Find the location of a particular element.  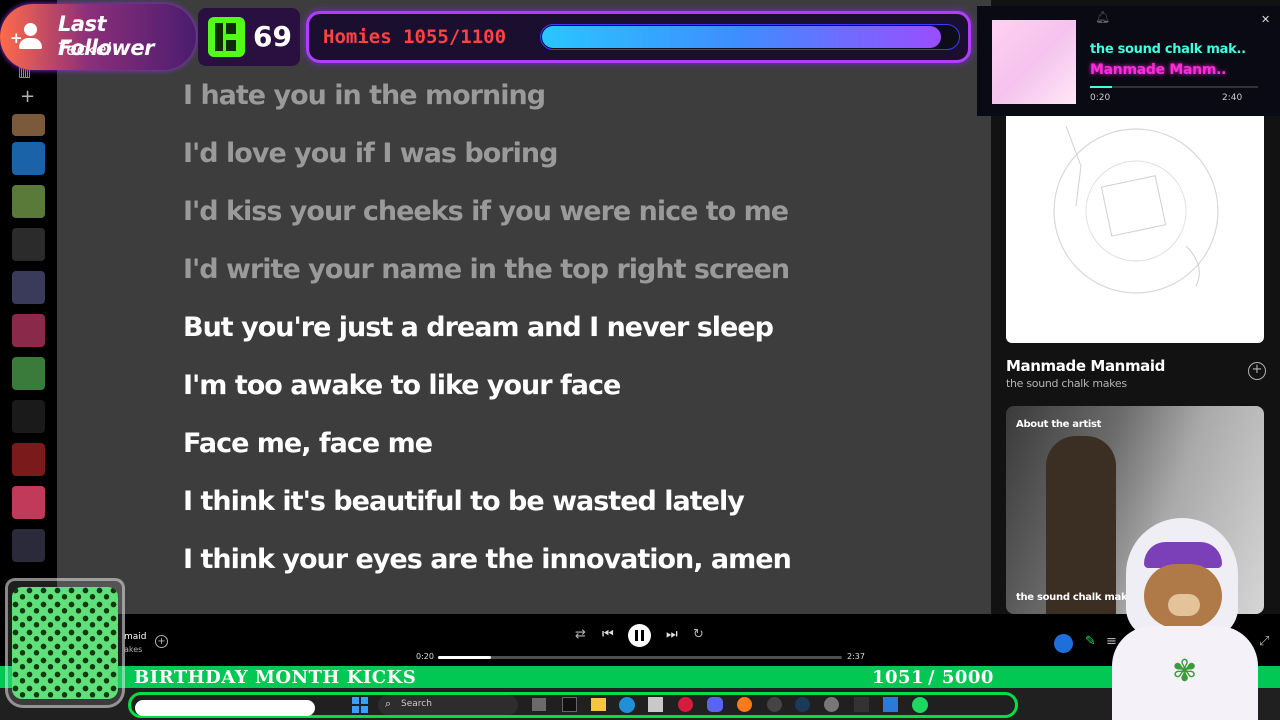

taskview-icon is located at coordinates (539, 704).